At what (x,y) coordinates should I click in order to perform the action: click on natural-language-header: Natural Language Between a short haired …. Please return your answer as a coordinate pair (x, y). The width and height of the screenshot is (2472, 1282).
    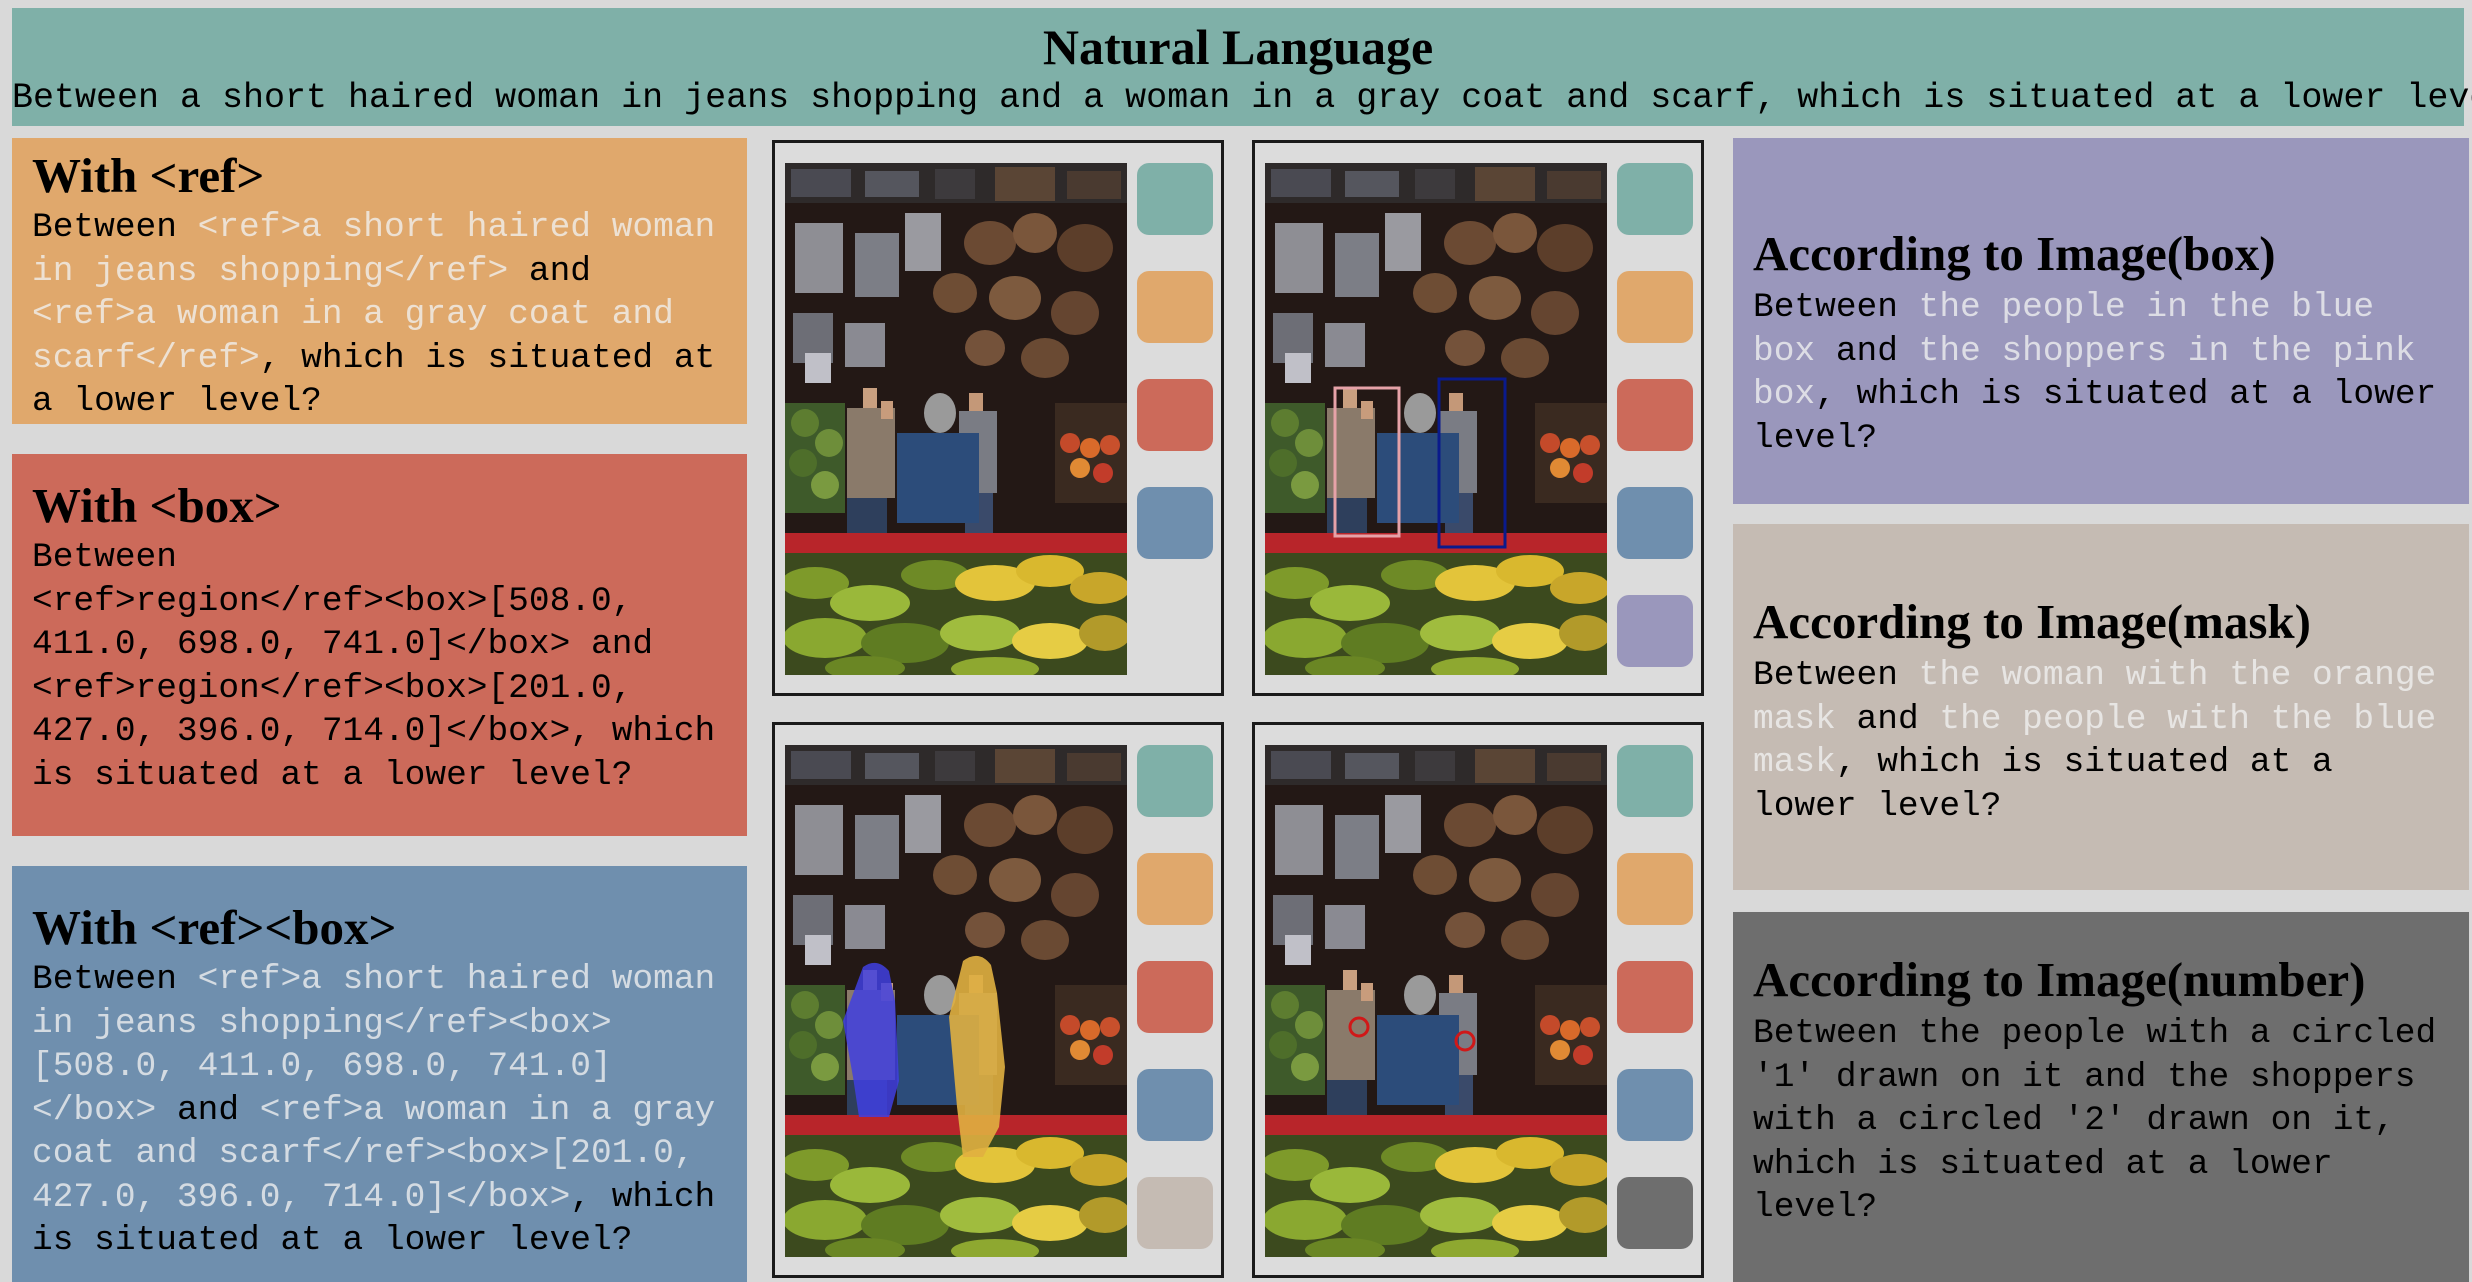
    Looking at the image, I should click on (1242, 67).